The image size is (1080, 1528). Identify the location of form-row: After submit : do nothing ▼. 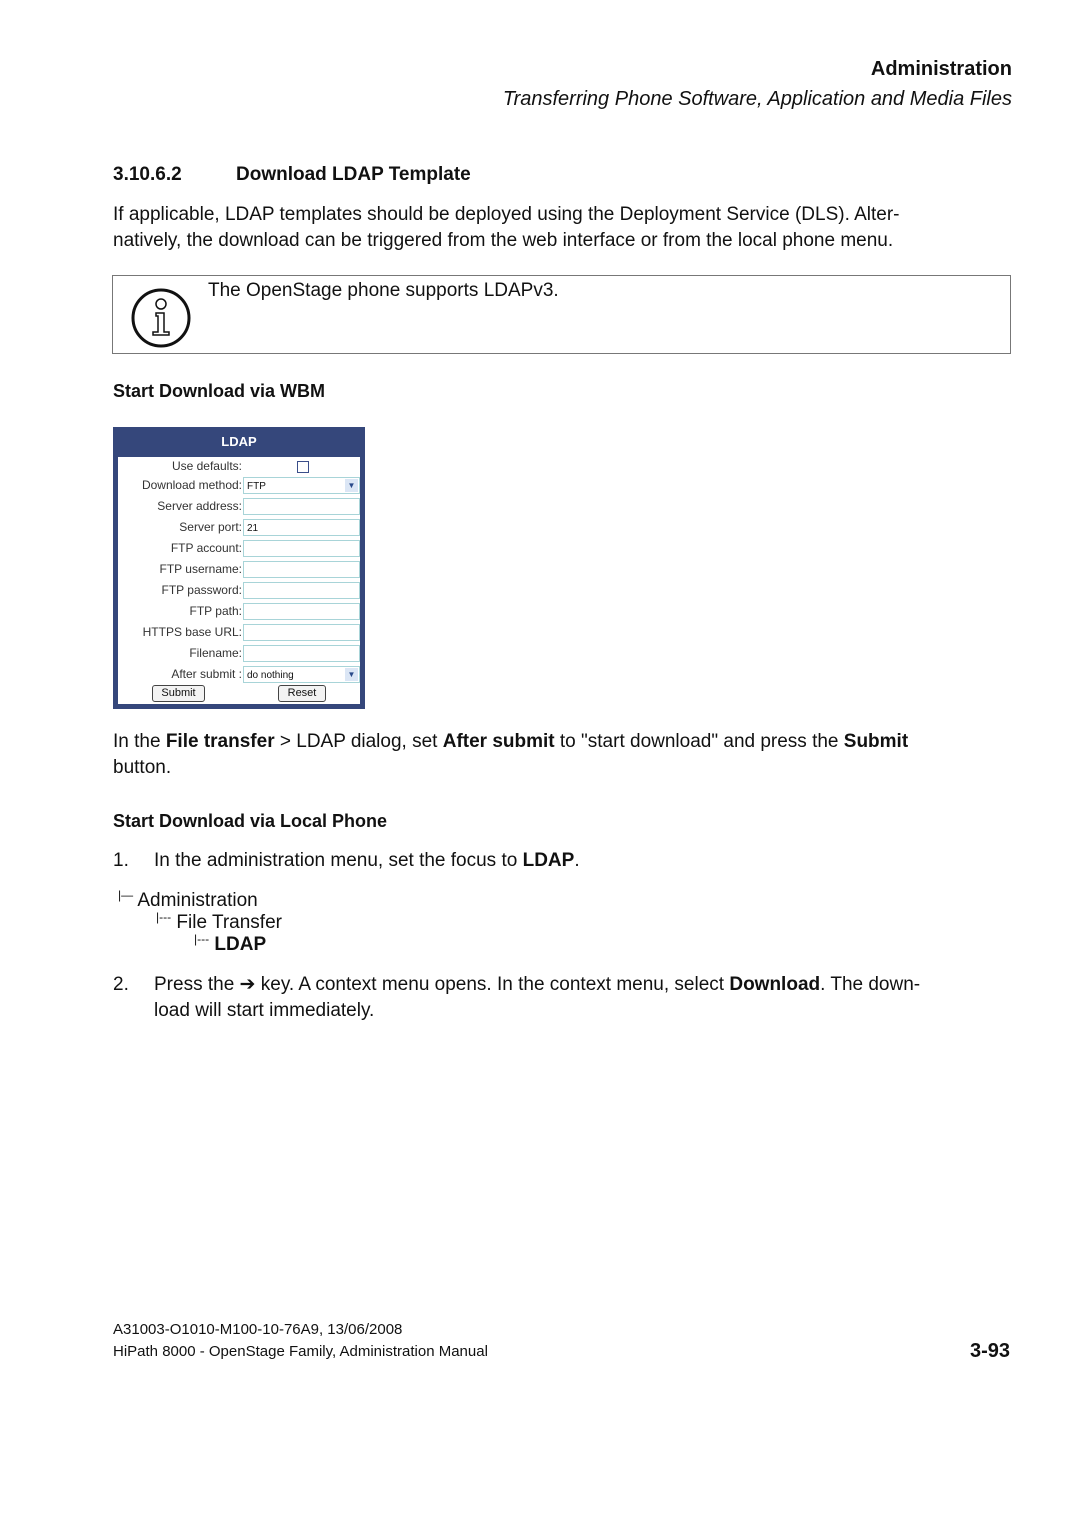
(239, 675).